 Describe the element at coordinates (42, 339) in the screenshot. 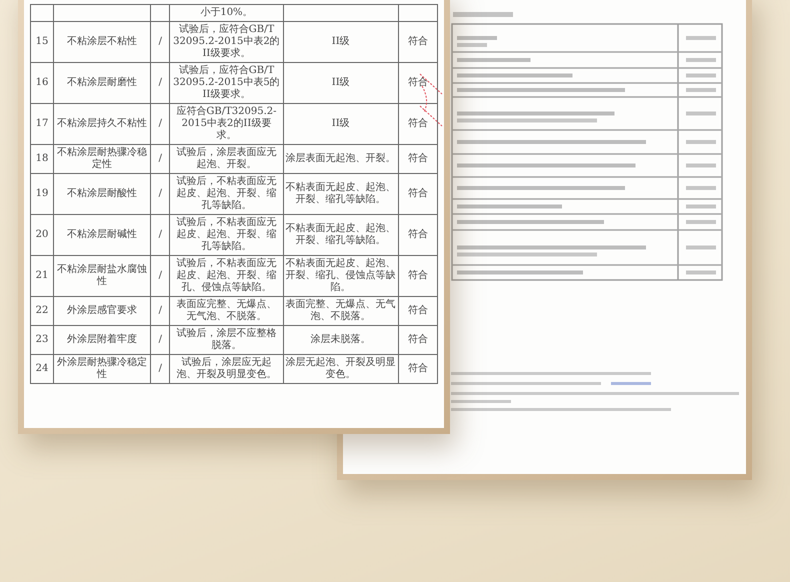

I see `table-cell: 23` at that location.